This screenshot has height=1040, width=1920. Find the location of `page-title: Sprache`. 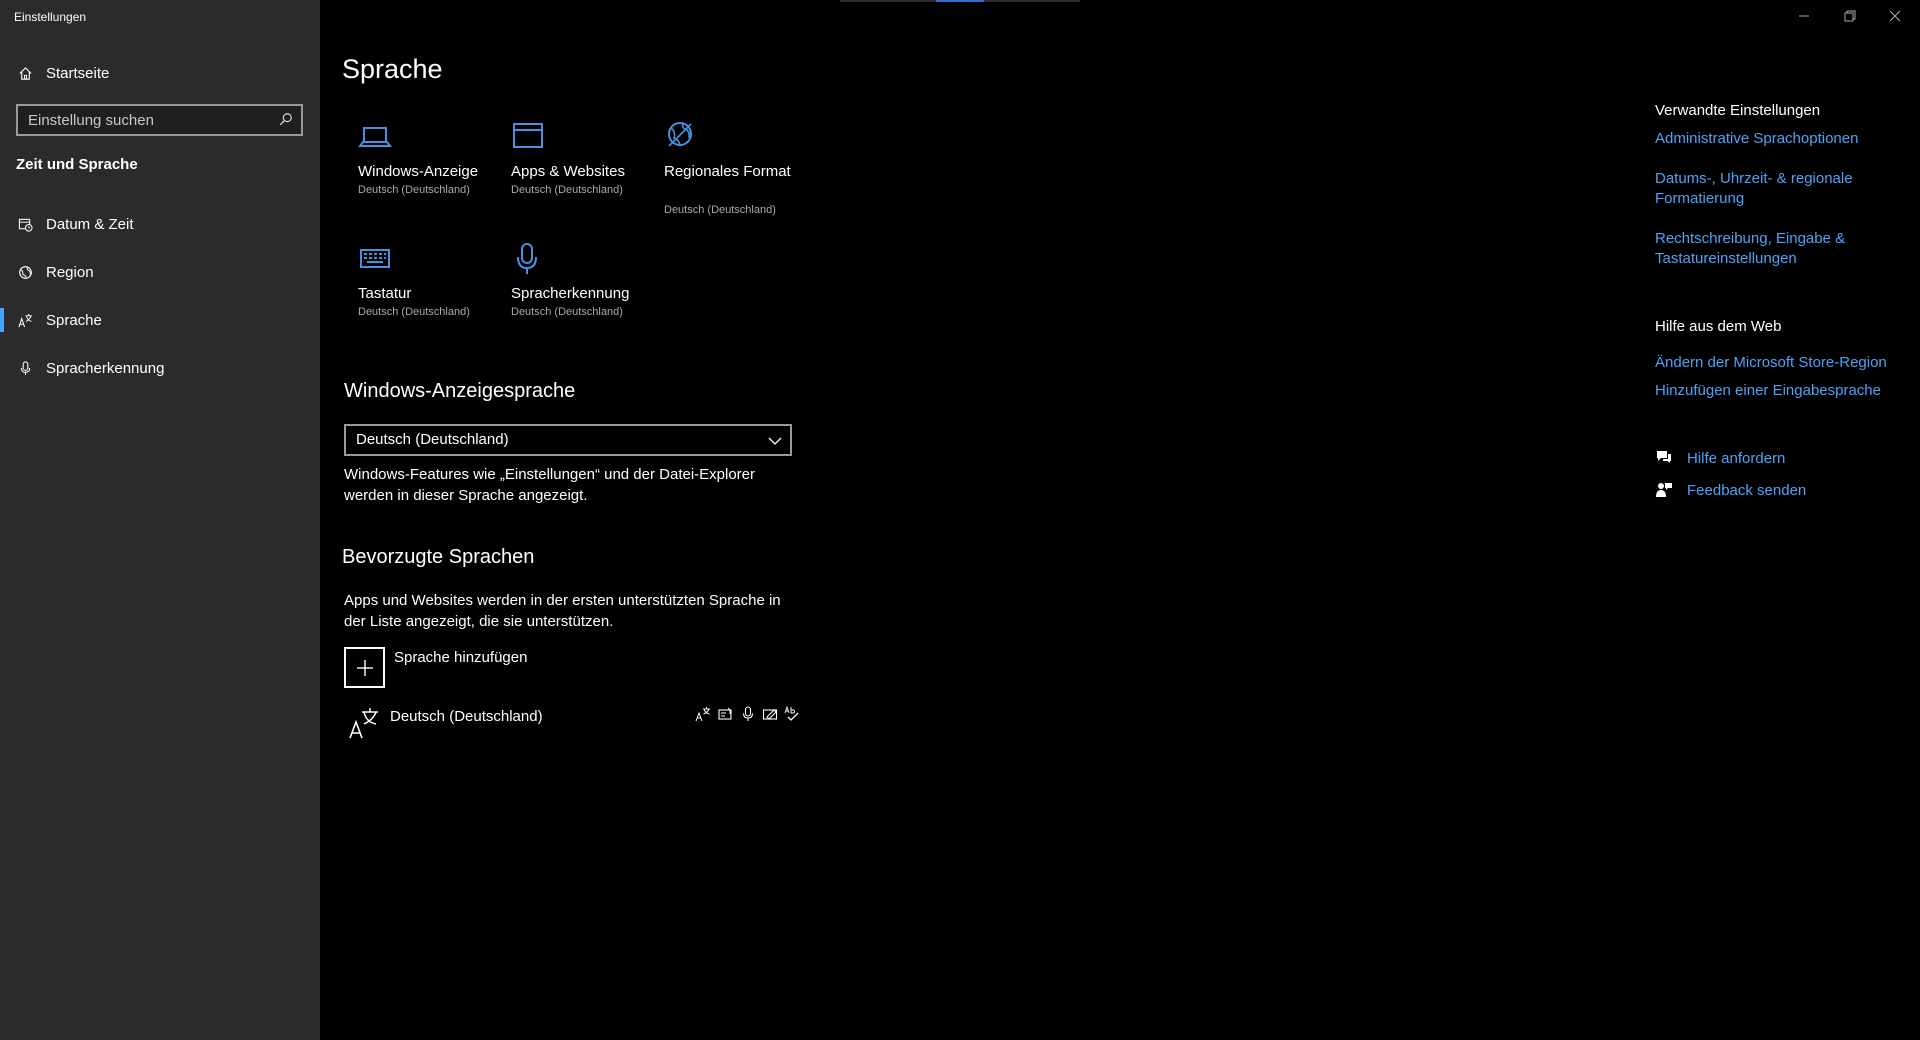

page-title: Sprache is located at coordinates (392, 69).